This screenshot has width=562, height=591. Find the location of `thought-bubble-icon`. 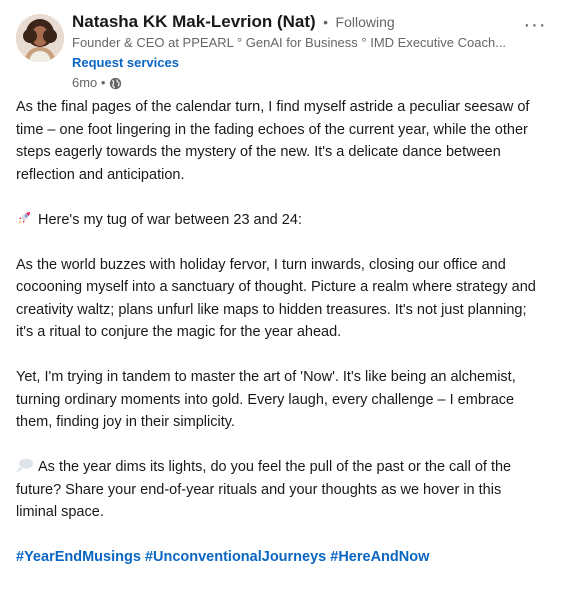

thought-bubble-icon is located at coordinates (25, 465).